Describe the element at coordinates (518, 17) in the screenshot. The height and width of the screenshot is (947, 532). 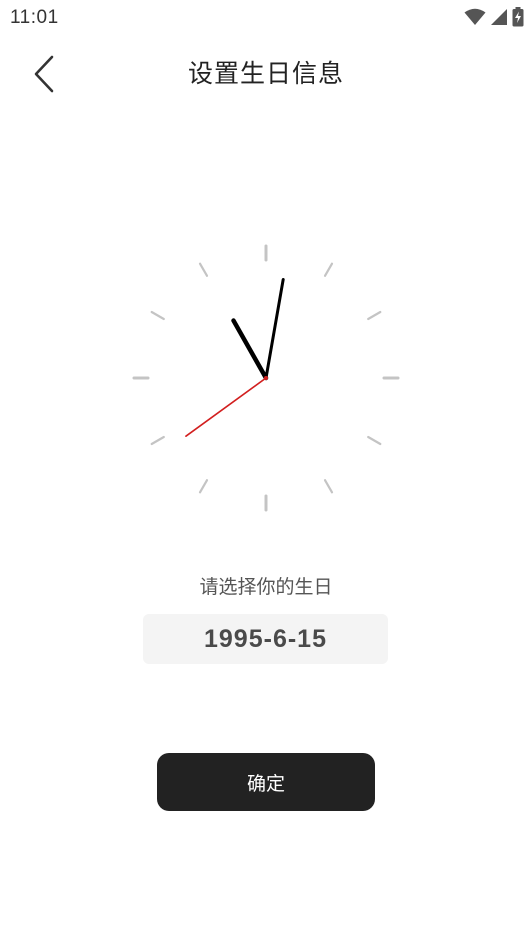
I see `battery-charging-icon` at that location.